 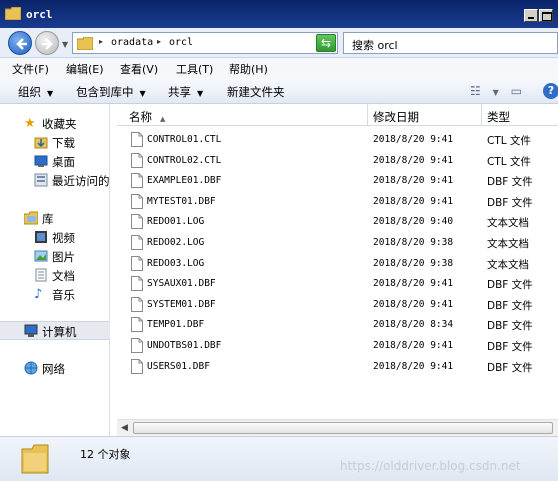 I want to click on column-header-type: 类型, so click(x=498, y=117).